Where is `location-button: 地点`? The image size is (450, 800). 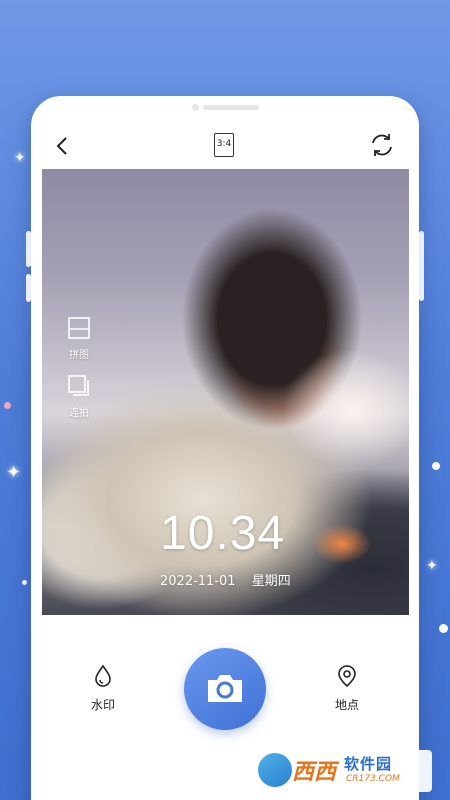 location-button: 地点 is located at coordinates (347, 688).